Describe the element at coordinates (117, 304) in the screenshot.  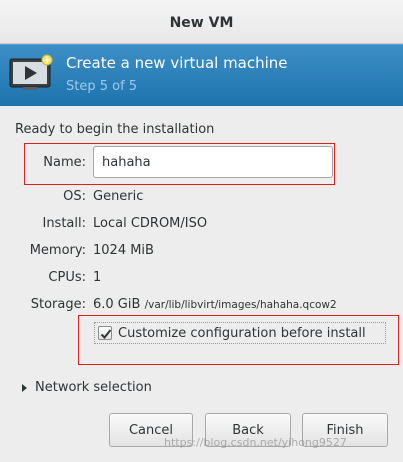
I see `storage-size: 6.0 GiB` at that location.